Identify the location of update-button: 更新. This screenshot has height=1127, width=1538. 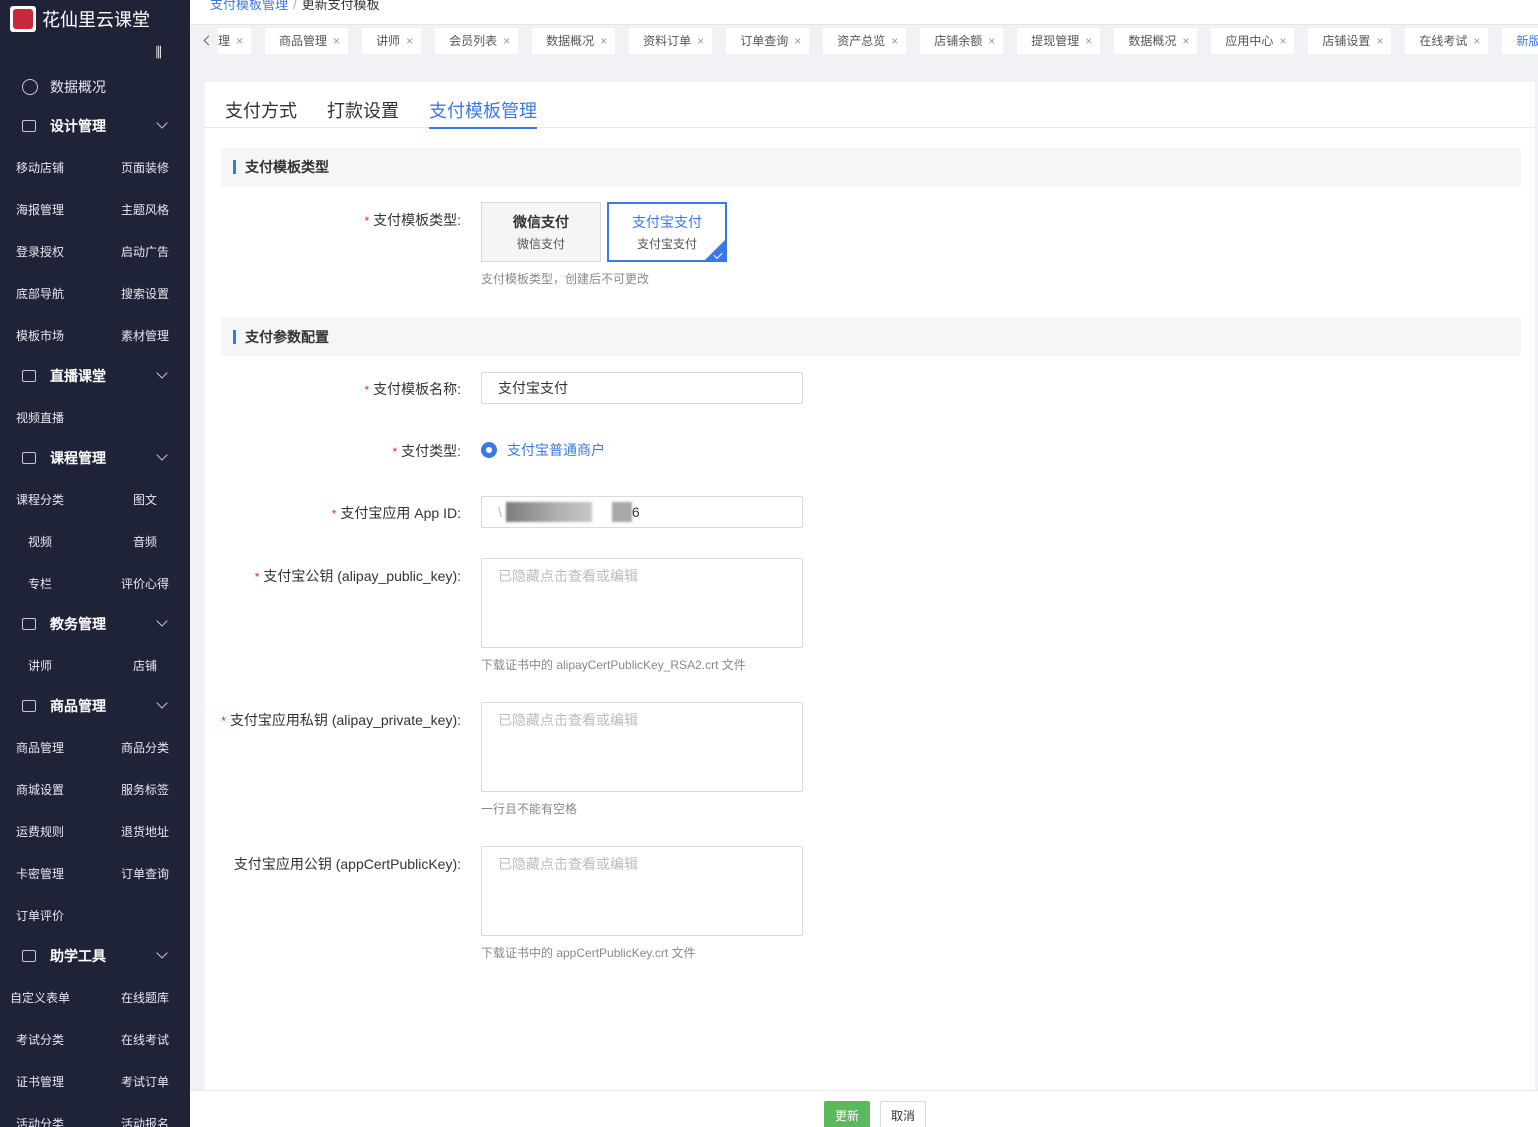
(847, 1114).